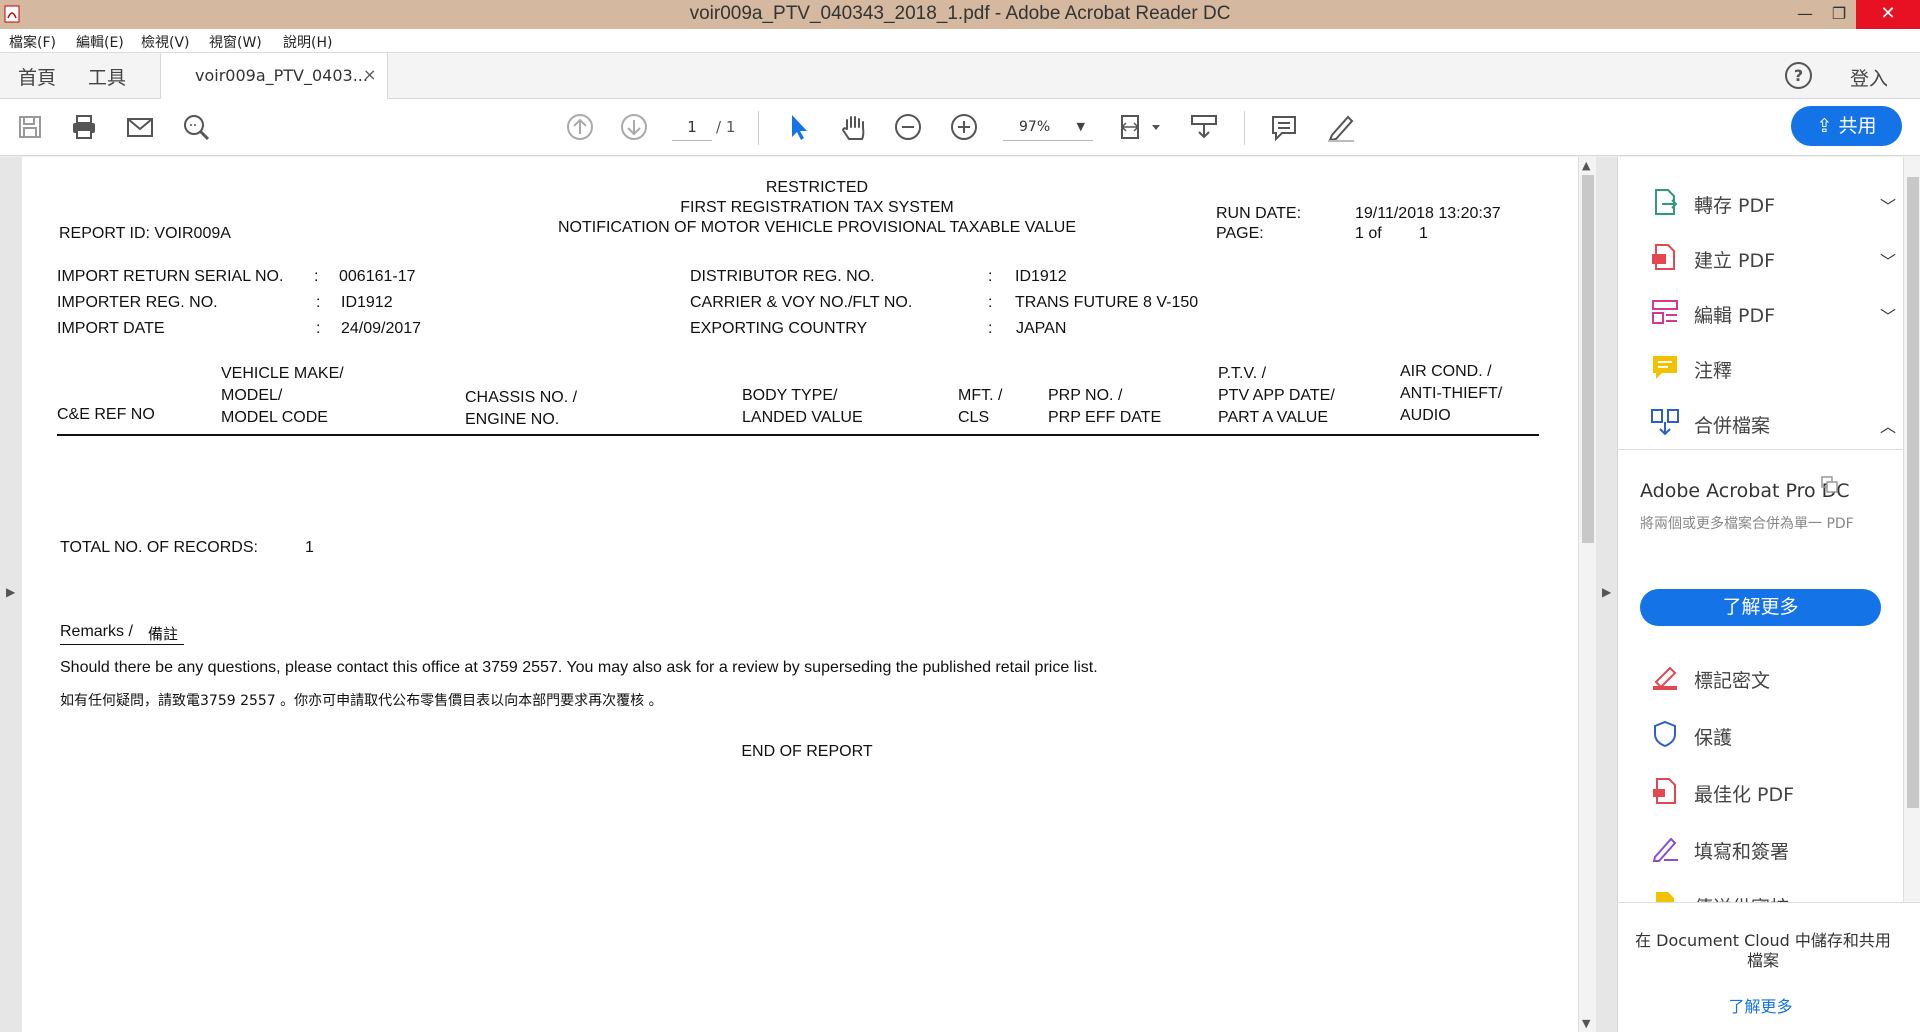 The image size is (1920, 1032). What do you see at coordinates (1827, 126) in the screenshot?
I see `share-icon: ⇪` at bounding box center [1827, 126].